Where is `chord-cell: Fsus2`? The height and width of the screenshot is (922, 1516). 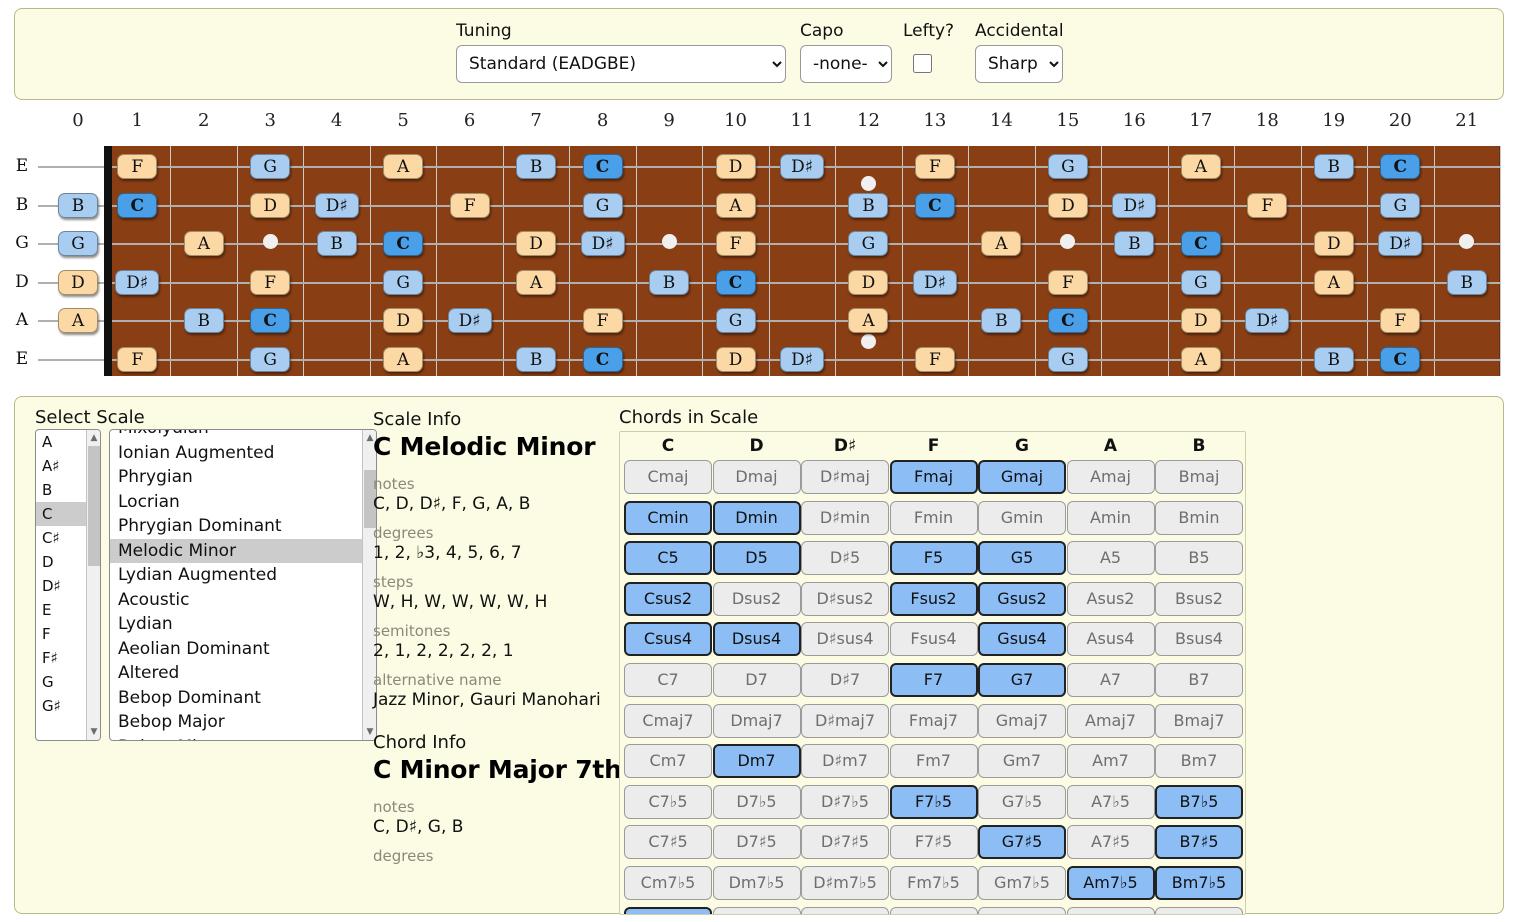
chord-cell: Fsus2 is located at coordinates (933, 598).